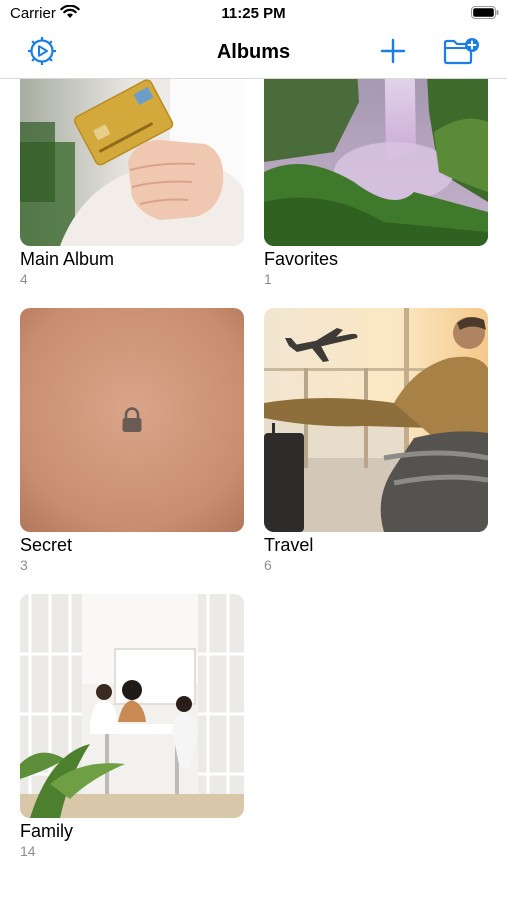  I want to click on album-secret: Secret 3, so click(132, 441).